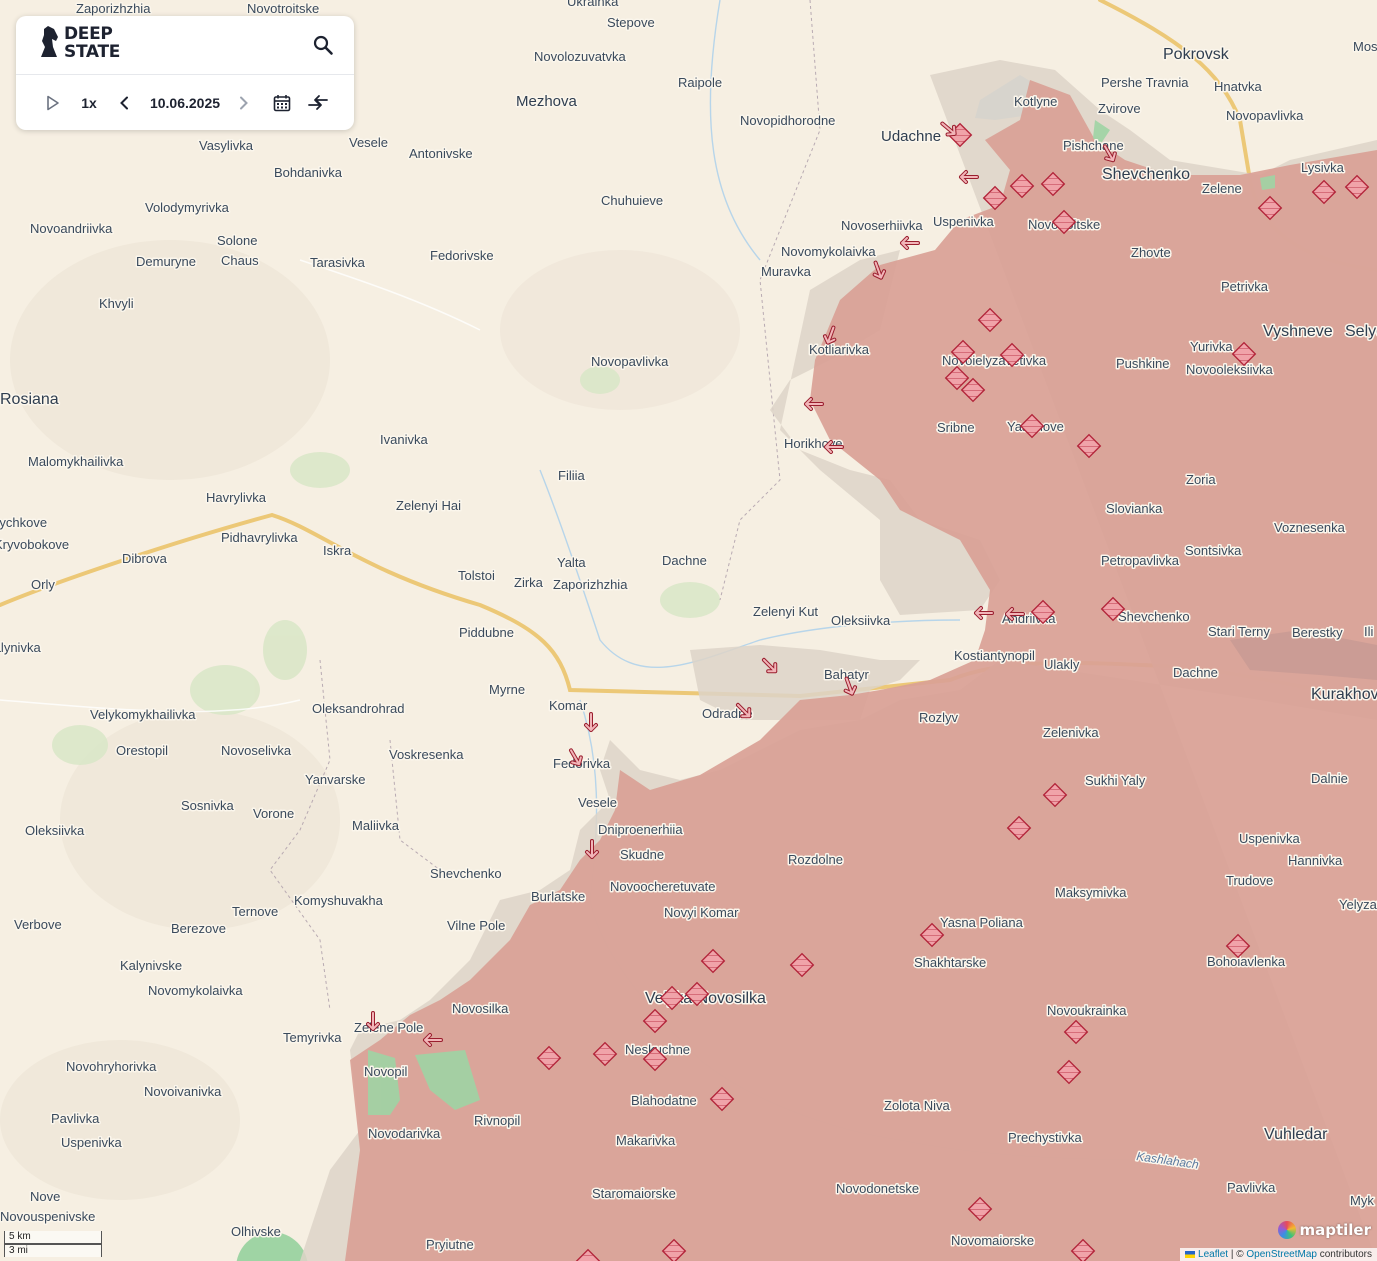 This screenshot has width=1377, height=1261. Describe the element at coordinates (335, 779) in the screenshot. I see `place-label: Yanvarske` at that location.